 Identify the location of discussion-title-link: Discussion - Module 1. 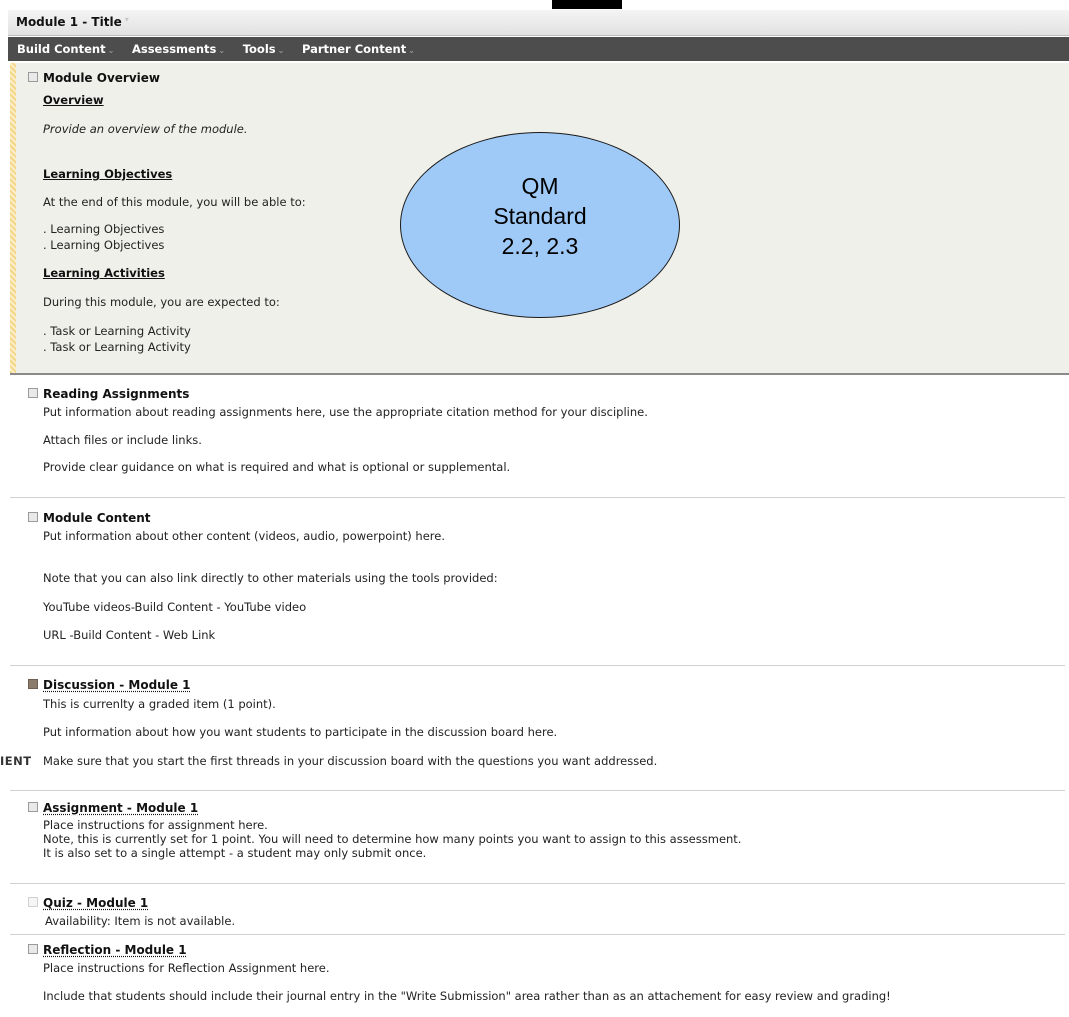
(117, 685).